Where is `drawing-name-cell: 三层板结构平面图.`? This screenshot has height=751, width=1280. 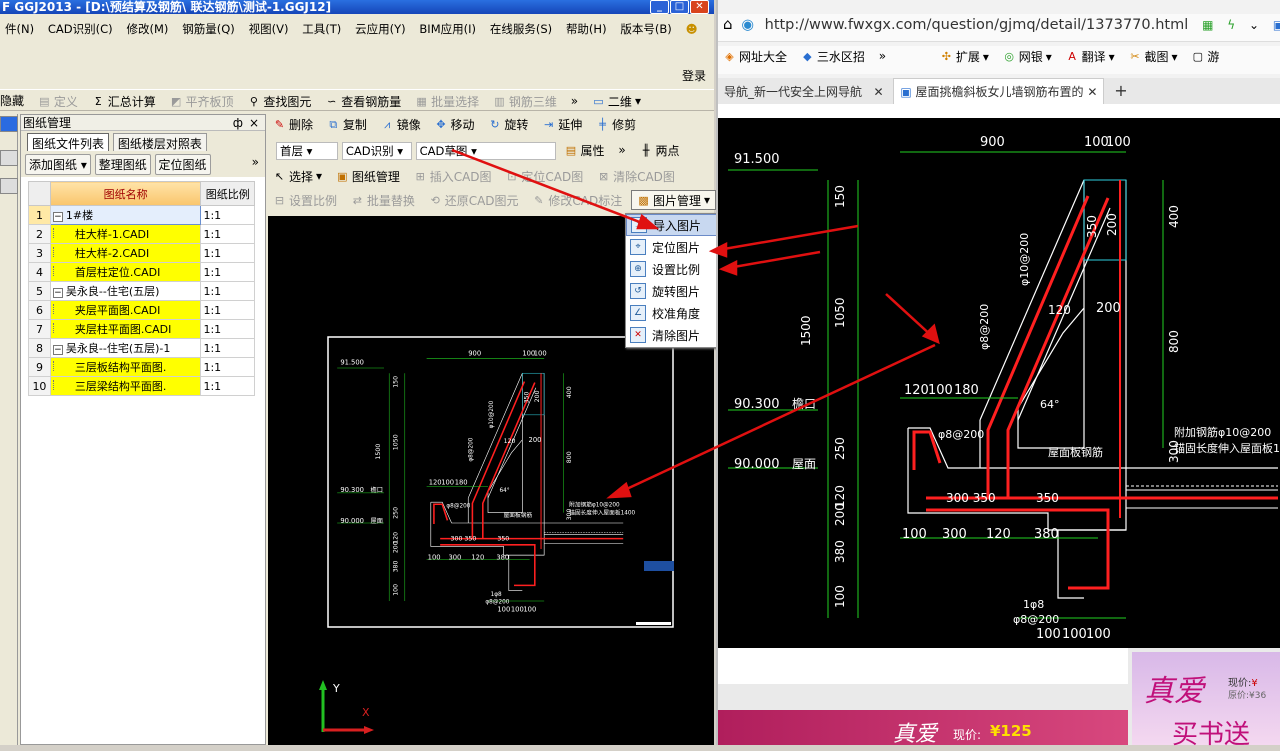 drawing-name-cell: 三层板结构平面图. is located at coordinates (125, 367).